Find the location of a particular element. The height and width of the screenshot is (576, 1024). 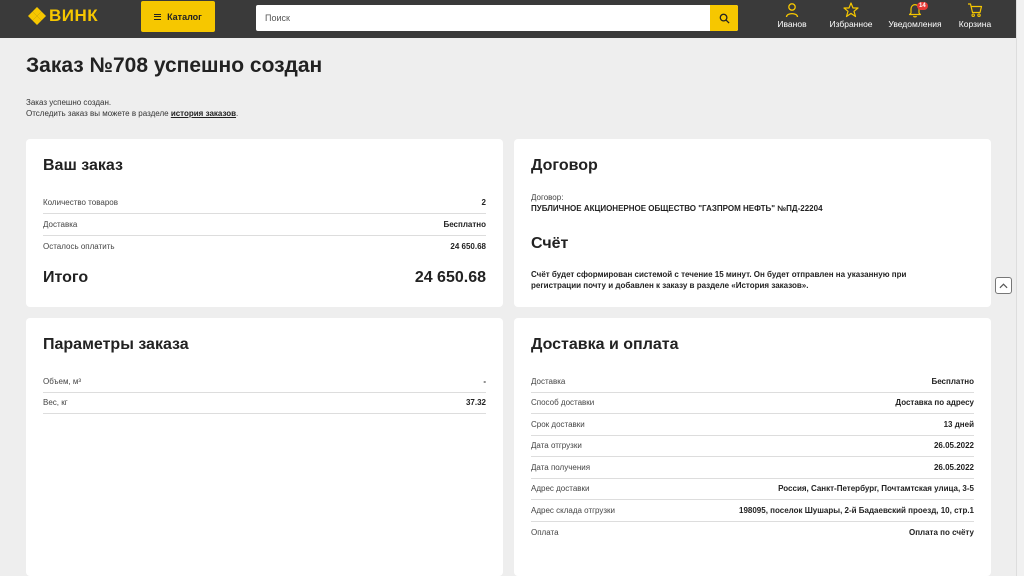

intro-suffix: . is located at coordinates (237, 113).